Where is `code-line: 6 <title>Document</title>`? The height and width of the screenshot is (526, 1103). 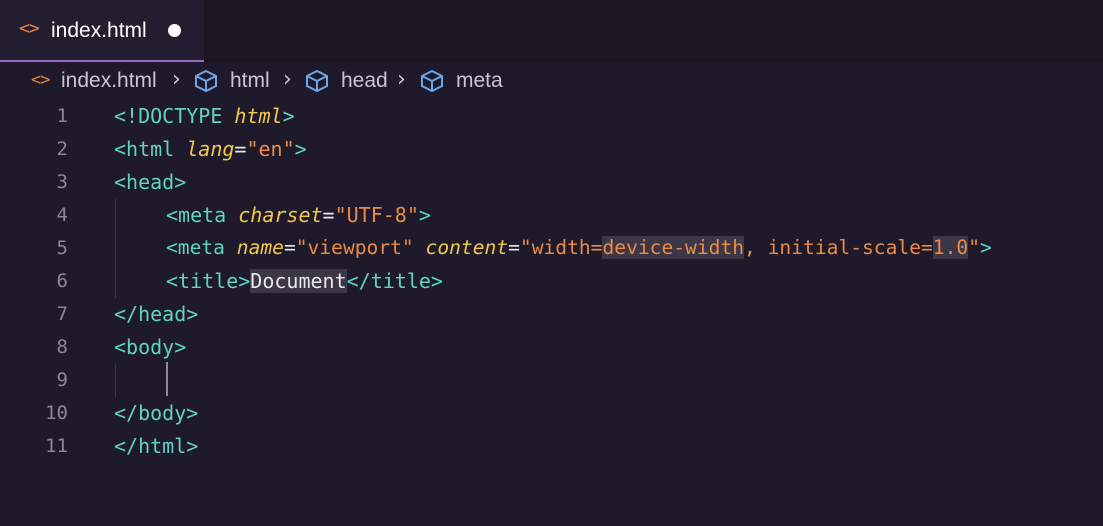 code-line: 6 <title>Document</title> is located at coordinates (551, 281).